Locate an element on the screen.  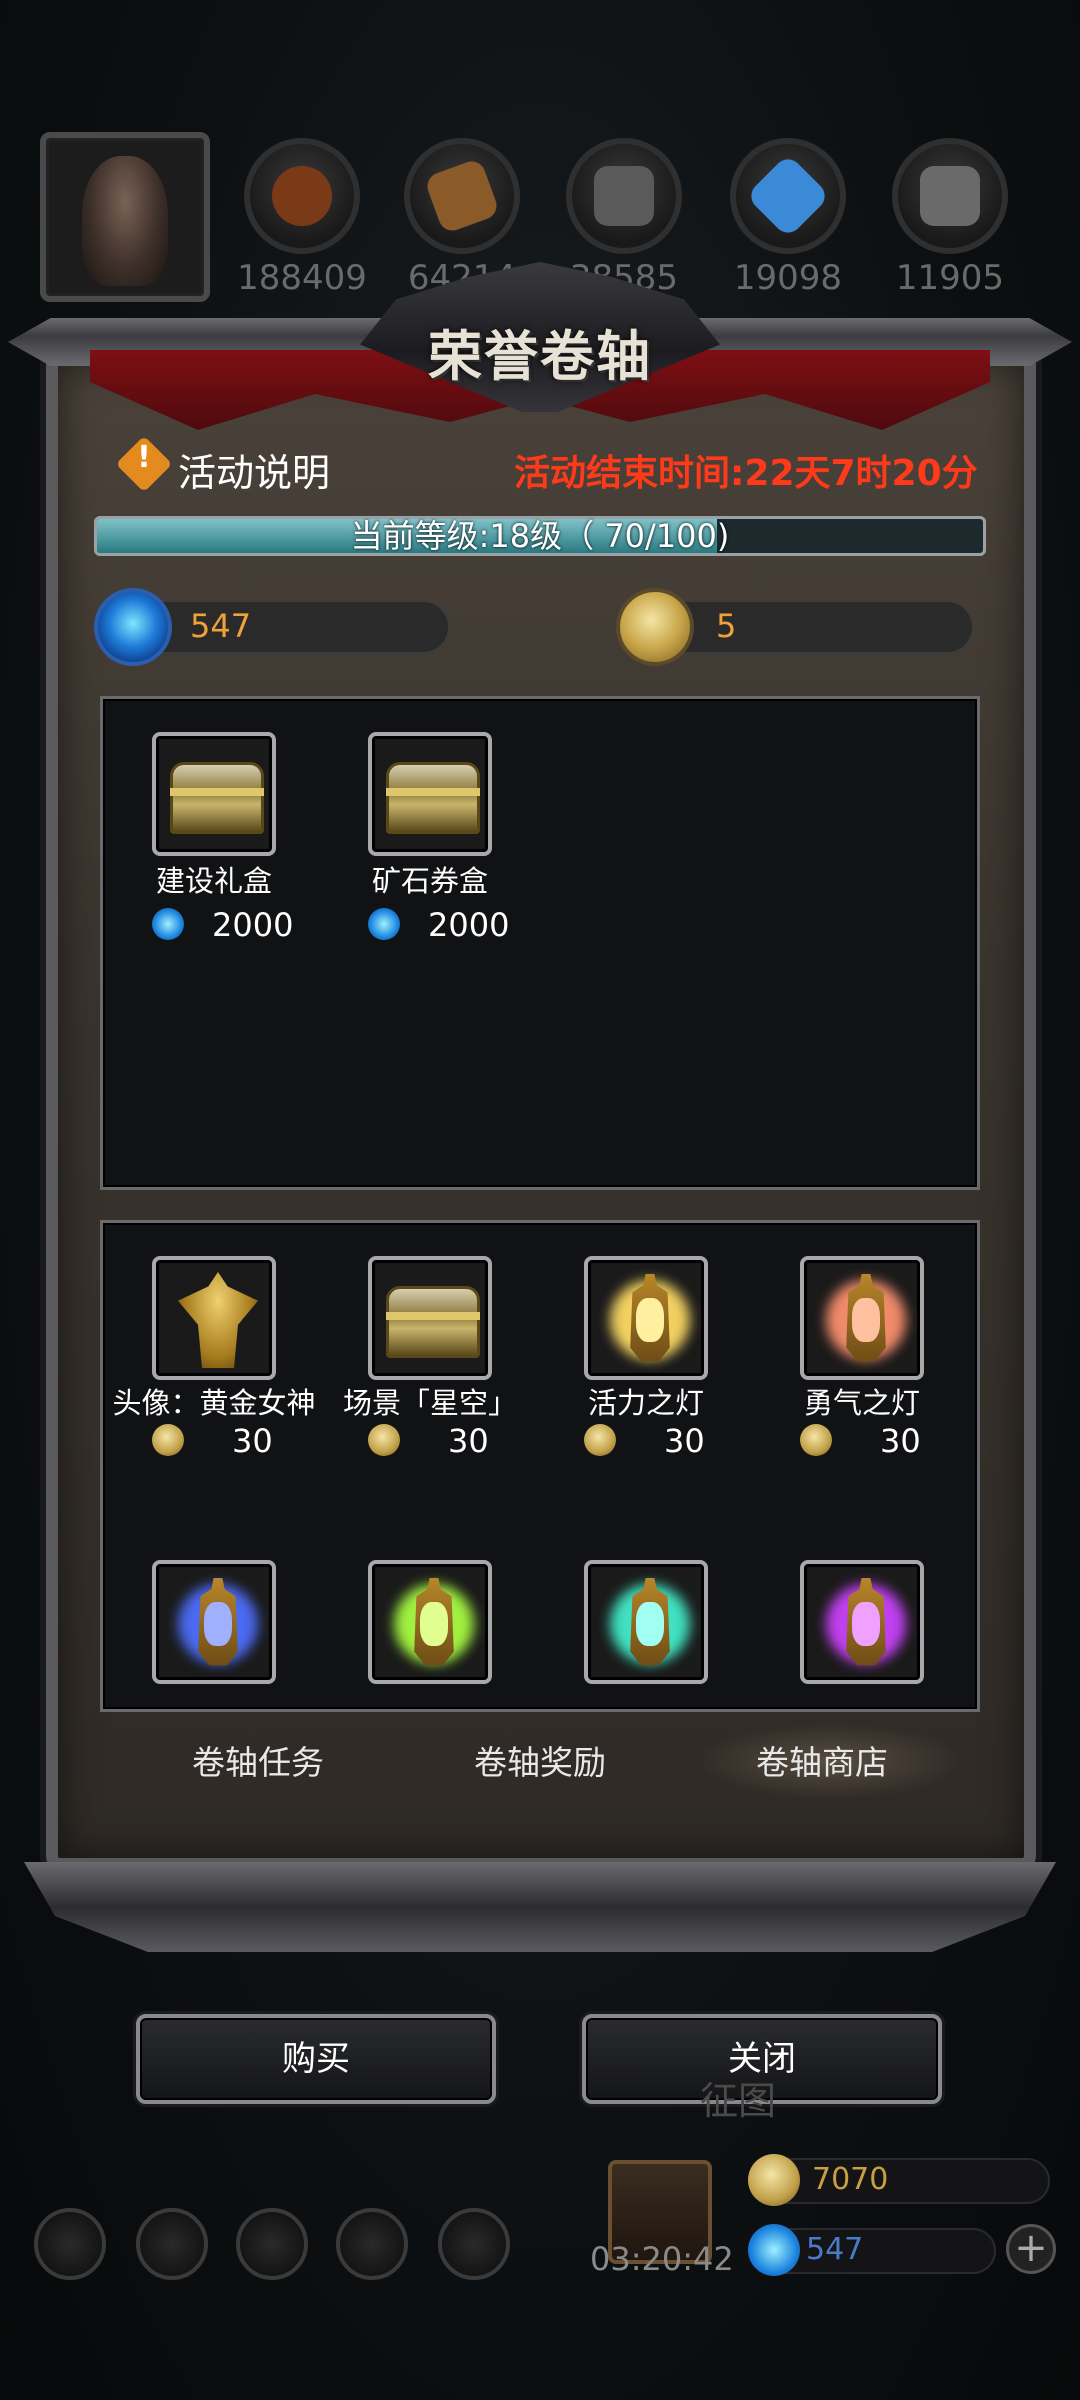
warning-icon-glyph: ! is located at coordinates (144, 457).